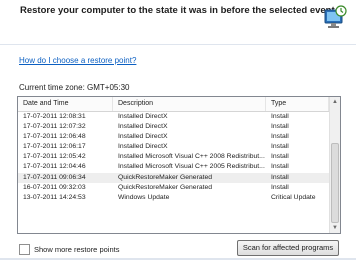 The height and width of the screenshot is (260, 356). What do you see at coordinates (189, 104) in the screenshot?
I see `column-header-description: Description` at bounding box center [189, 104].